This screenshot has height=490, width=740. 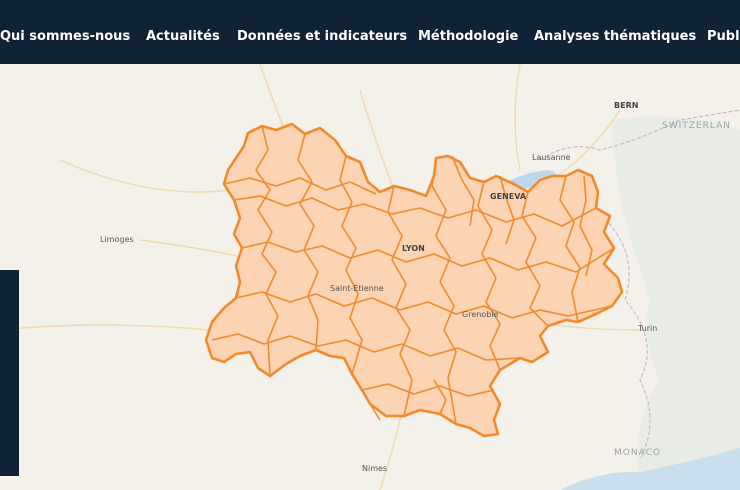 What do you see at coordinates (357, 288) in the screenshot?
I see `city-label-saint-etienne: Saint-Étienne` at bounding box center [357, 288].